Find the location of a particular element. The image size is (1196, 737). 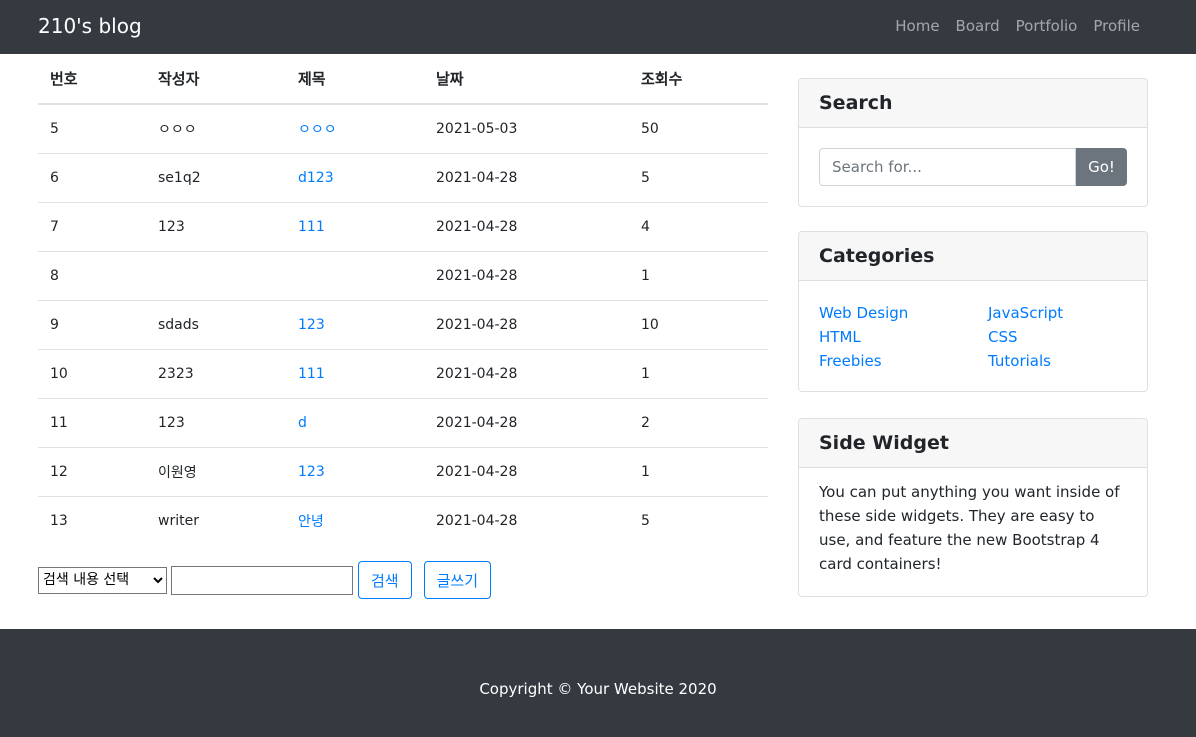

sidebar-search-input is located at coordinates (947, 167).